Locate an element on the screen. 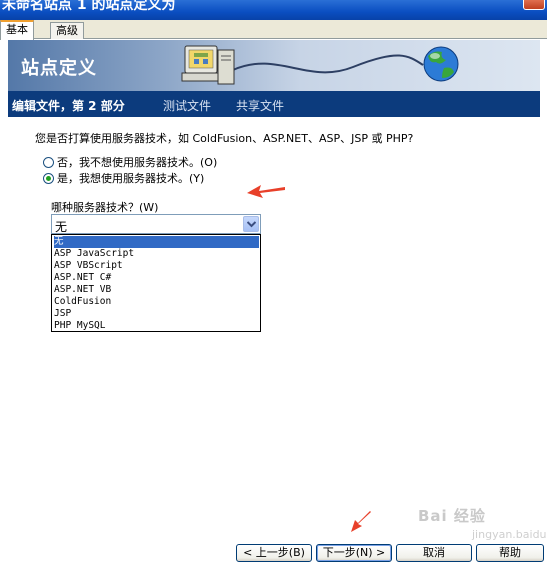 The width and height of the screenshot is (547, 569). wizard-step-bar: 编辑文件，第 2 部分 测试文件 共享文件 is located at coordinates (274, 104).